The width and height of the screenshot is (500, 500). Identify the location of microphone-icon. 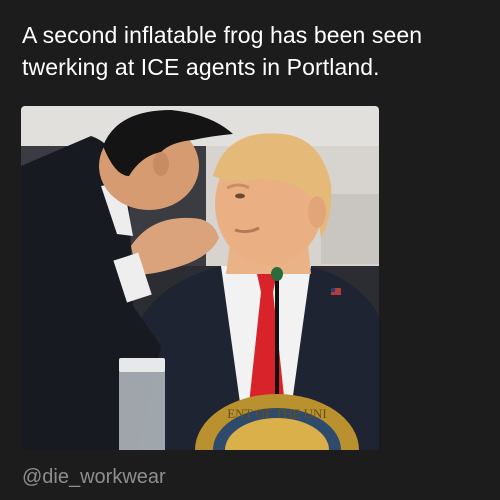
(277, 274).